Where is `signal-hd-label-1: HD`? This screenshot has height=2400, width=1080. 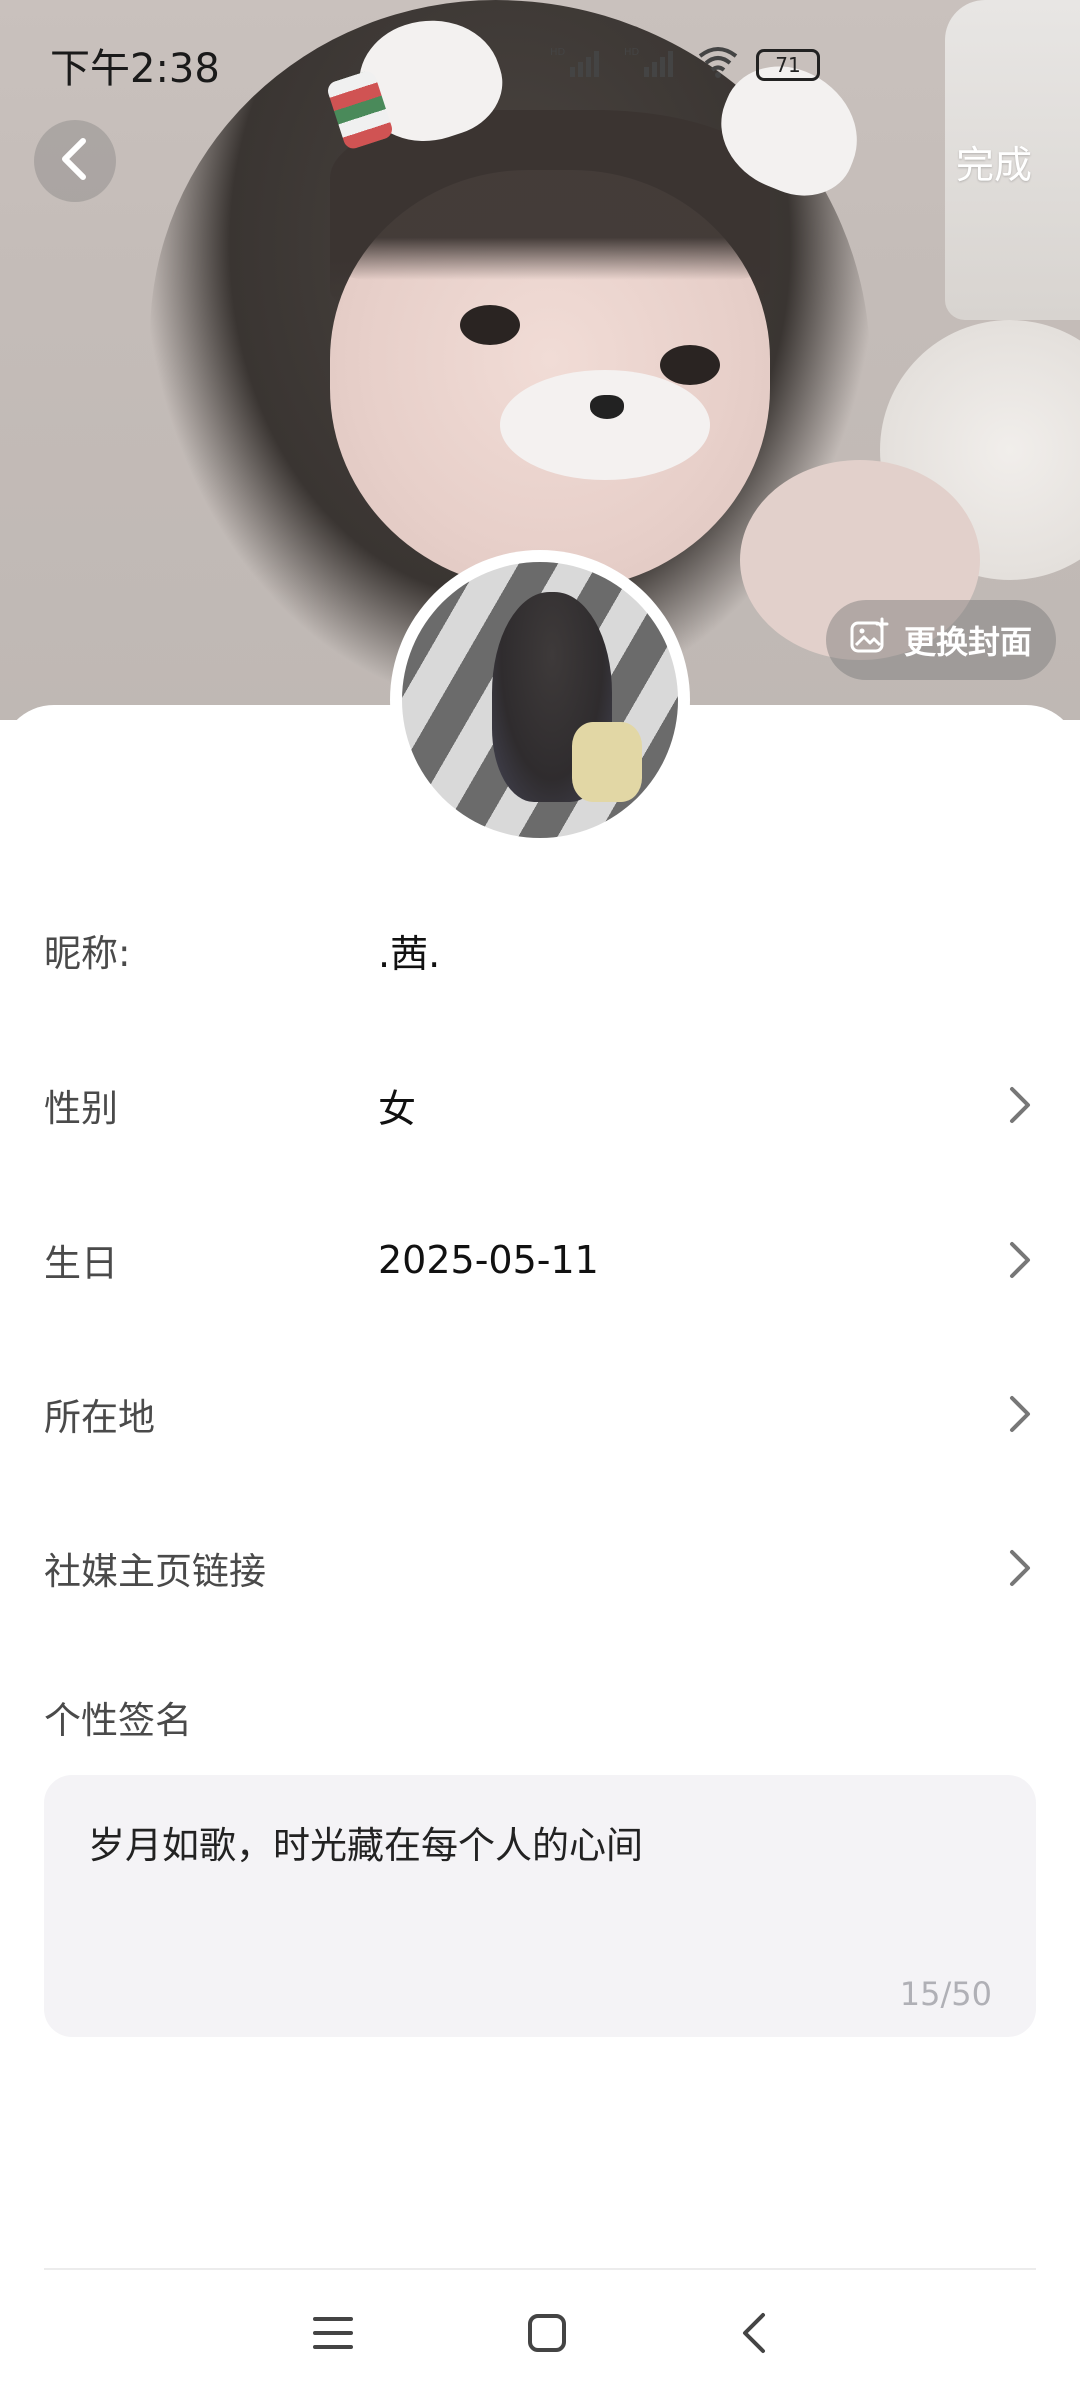
signal-hd-label-1: HD is located at coordinates (558, 52).